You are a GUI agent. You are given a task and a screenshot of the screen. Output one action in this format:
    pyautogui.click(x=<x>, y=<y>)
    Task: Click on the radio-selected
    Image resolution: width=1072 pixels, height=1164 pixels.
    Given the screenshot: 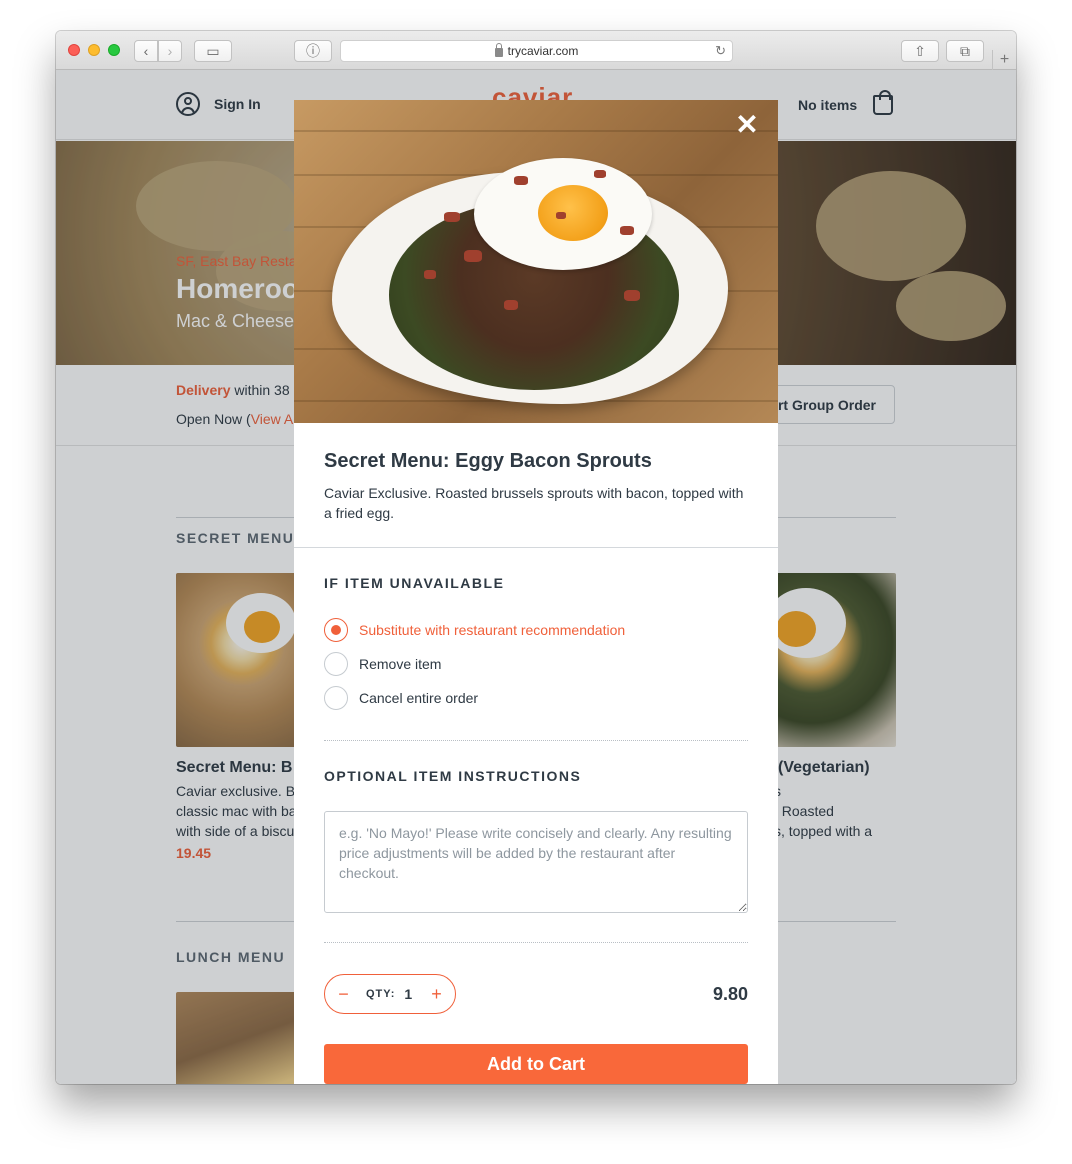 What is the action you would take?
    pyautogui.click(x=336, y=630)
    